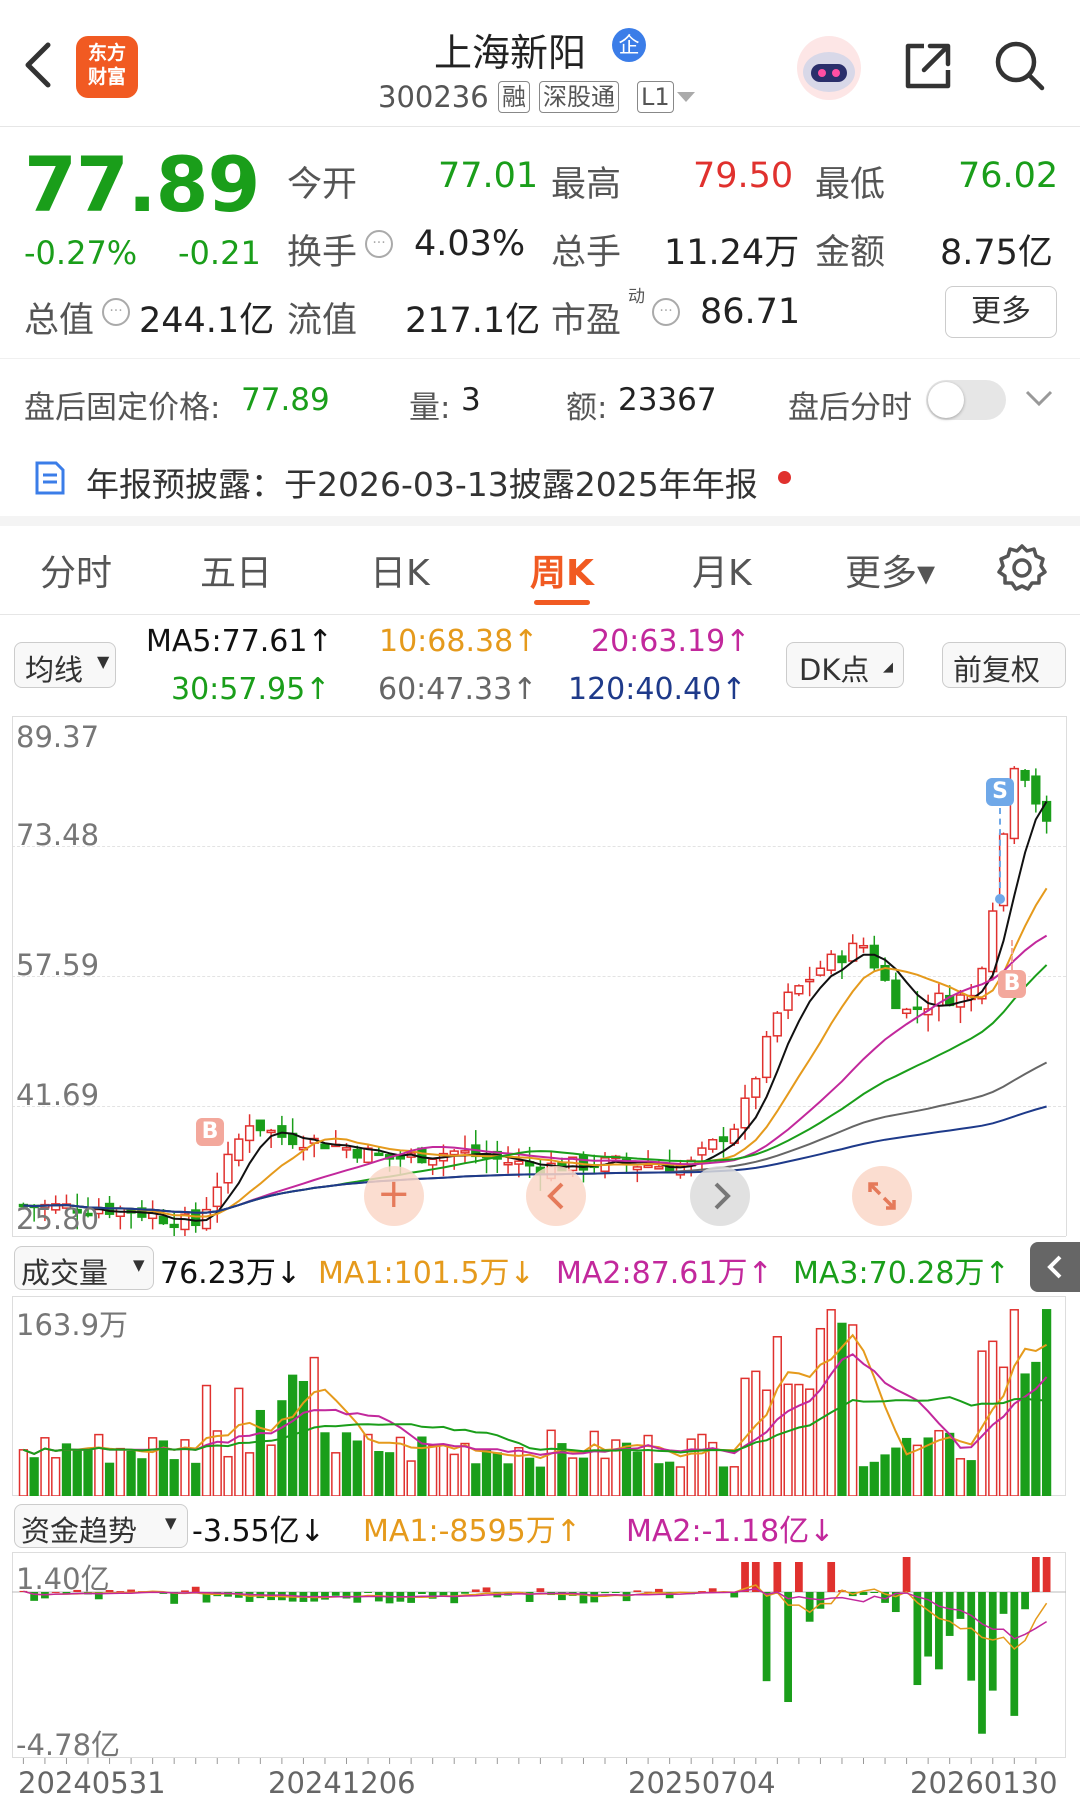 This screenshot has width=1080, height=1812. I want to click on fund-flow-chart, so click(539, 1655).